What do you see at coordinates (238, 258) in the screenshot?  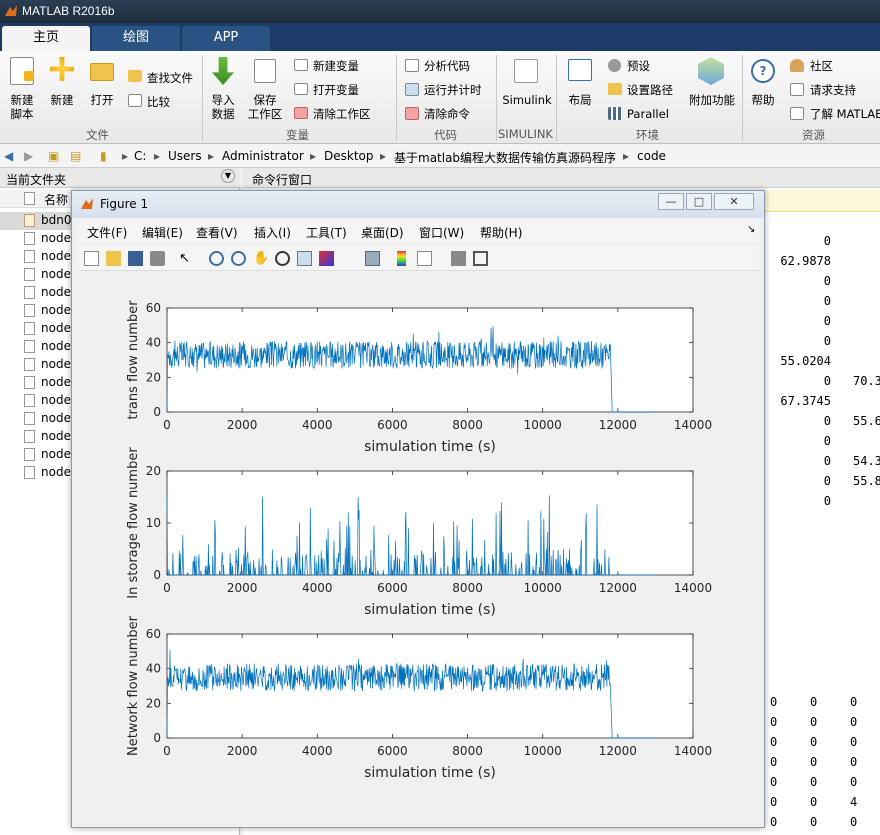 I see `zoom-out-icon` at bounding box center [238, 258].